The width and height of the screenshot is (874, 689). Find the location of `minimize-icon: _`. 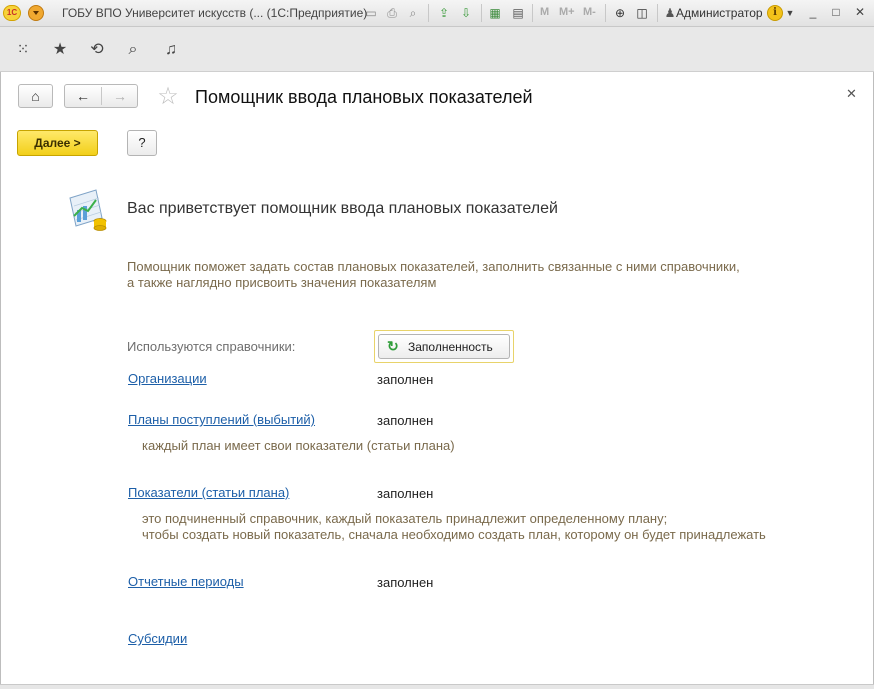

minimize-icon: _ is located at coordinates (813, 12).